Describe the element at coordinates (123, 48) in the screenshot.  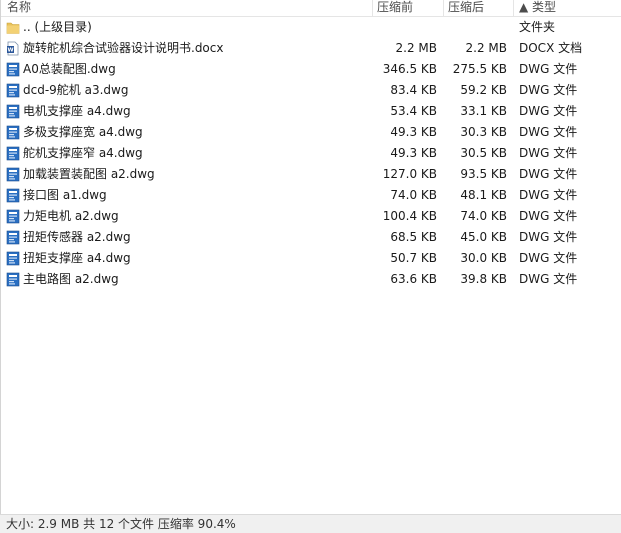
I see `file-name: 旋转舵机综合试验器设计说明书.docx` at that location.